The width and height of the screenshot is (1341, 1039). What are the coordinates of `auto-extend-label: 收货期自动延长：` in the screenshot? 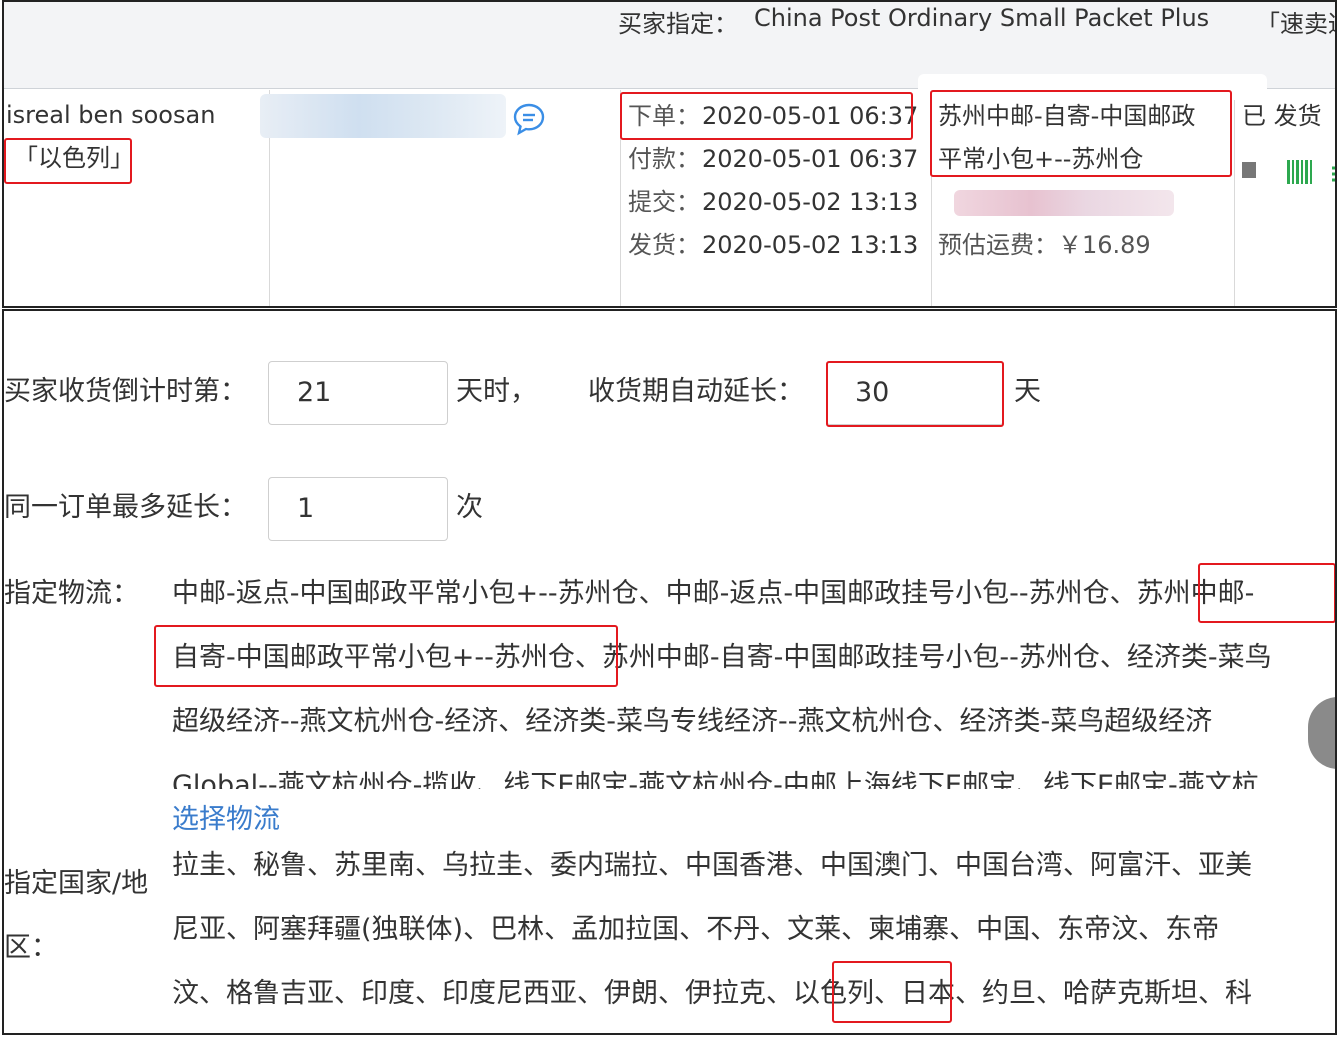 It's located at (696, 391).